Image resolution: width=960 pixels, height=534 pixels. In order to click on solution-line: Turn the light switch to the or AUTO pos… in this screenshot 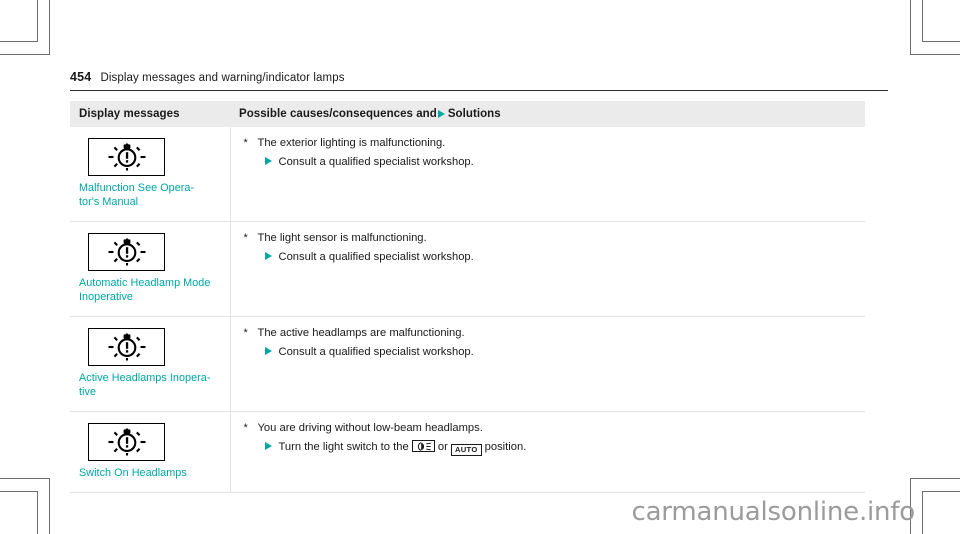, I will do `click(551, 447)`.